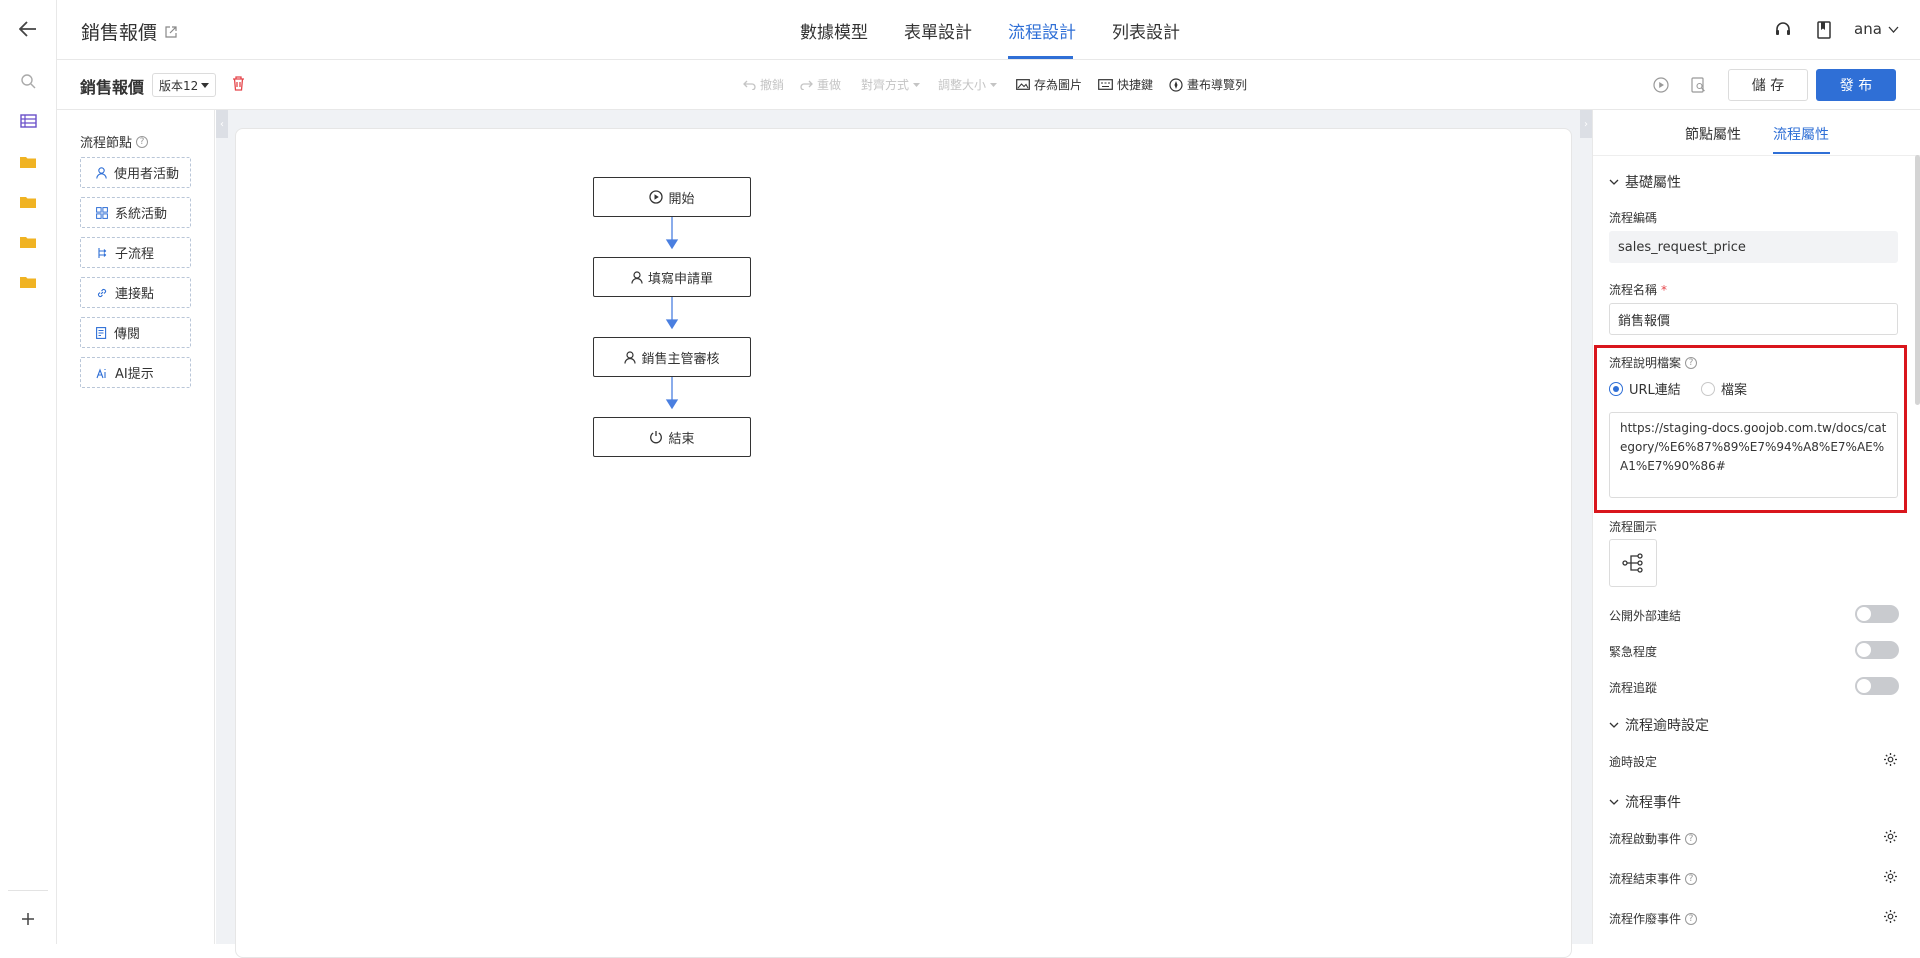 The height and width of the screenshot is (958, 1920). Describe the element at coordinates (28, 29) in the screenshot. I see `back-arrow-icon` at that location.